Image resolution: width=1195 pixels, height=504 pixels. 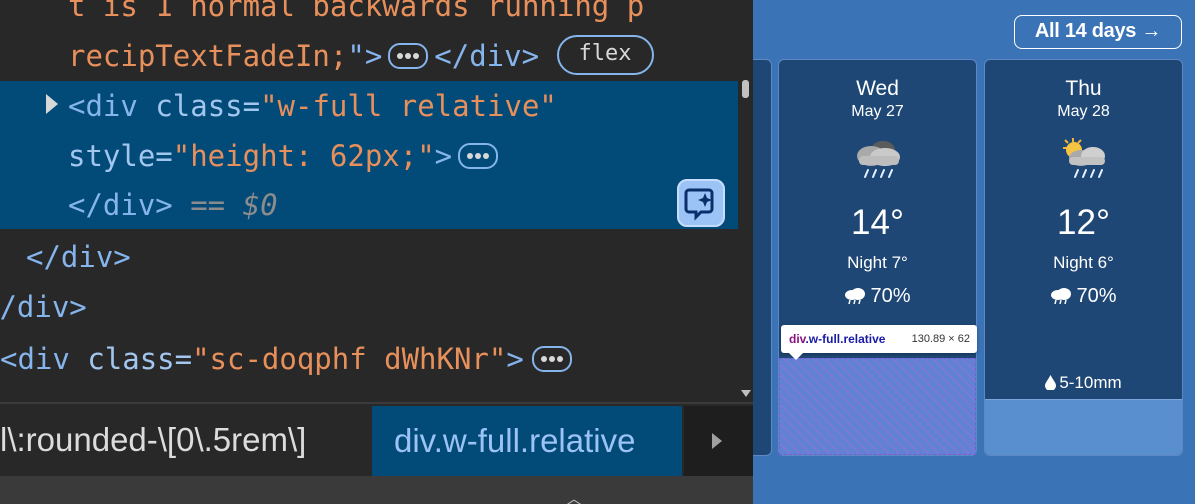 I want to click on tooltip-dimensions: 130.89 × 62, so click(x=940, y=339).